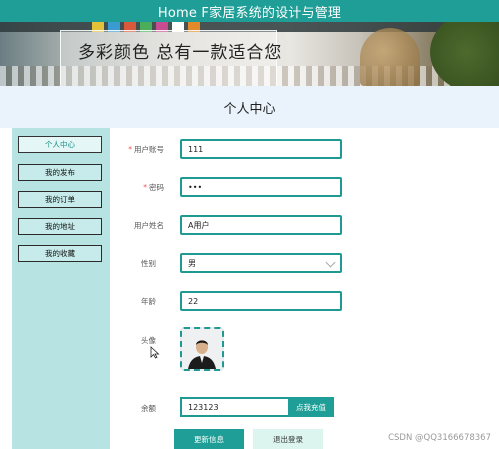 This screenshot has height=449, width=499. I want to click on balance-value: 123123, so click(203, 407).